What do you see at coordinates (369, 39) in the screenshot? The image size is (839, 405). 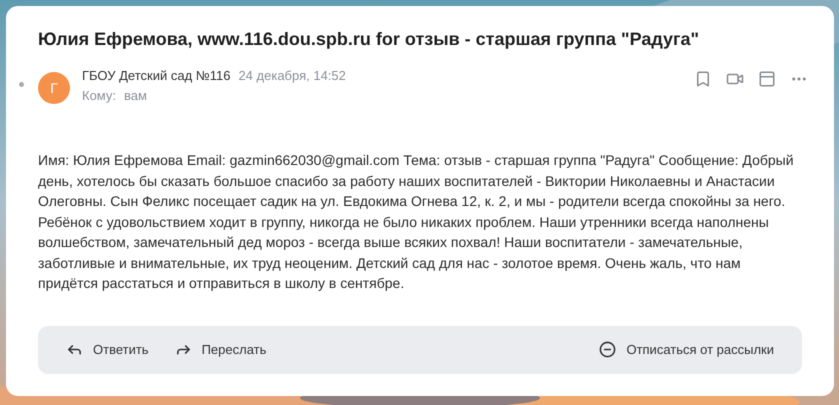 I see `email-subject: Юлия Ефремова, www.116.dou.spb.ru for отзыв - старшая группа "Радуга"` at bounding box center [369, 39].